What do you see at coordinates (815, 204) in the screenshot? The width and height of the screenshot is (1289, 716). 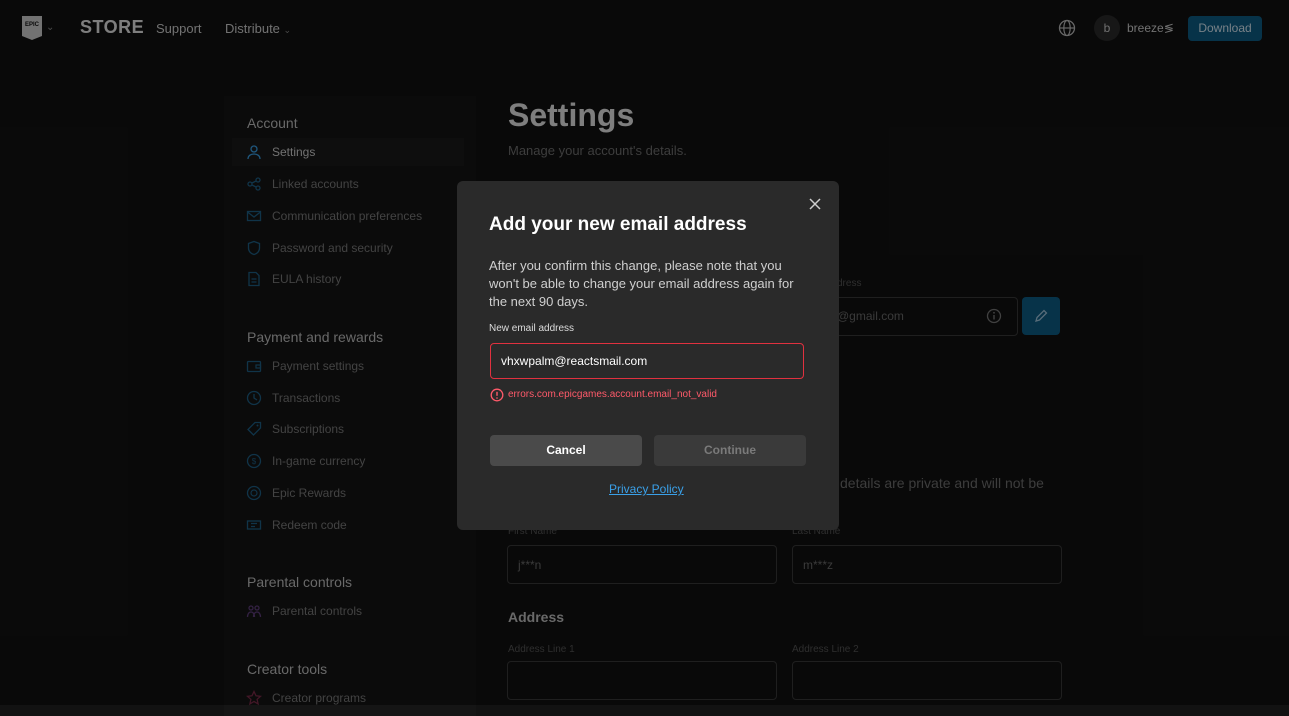 I see `close-icon` at bounding box center [815, 204].